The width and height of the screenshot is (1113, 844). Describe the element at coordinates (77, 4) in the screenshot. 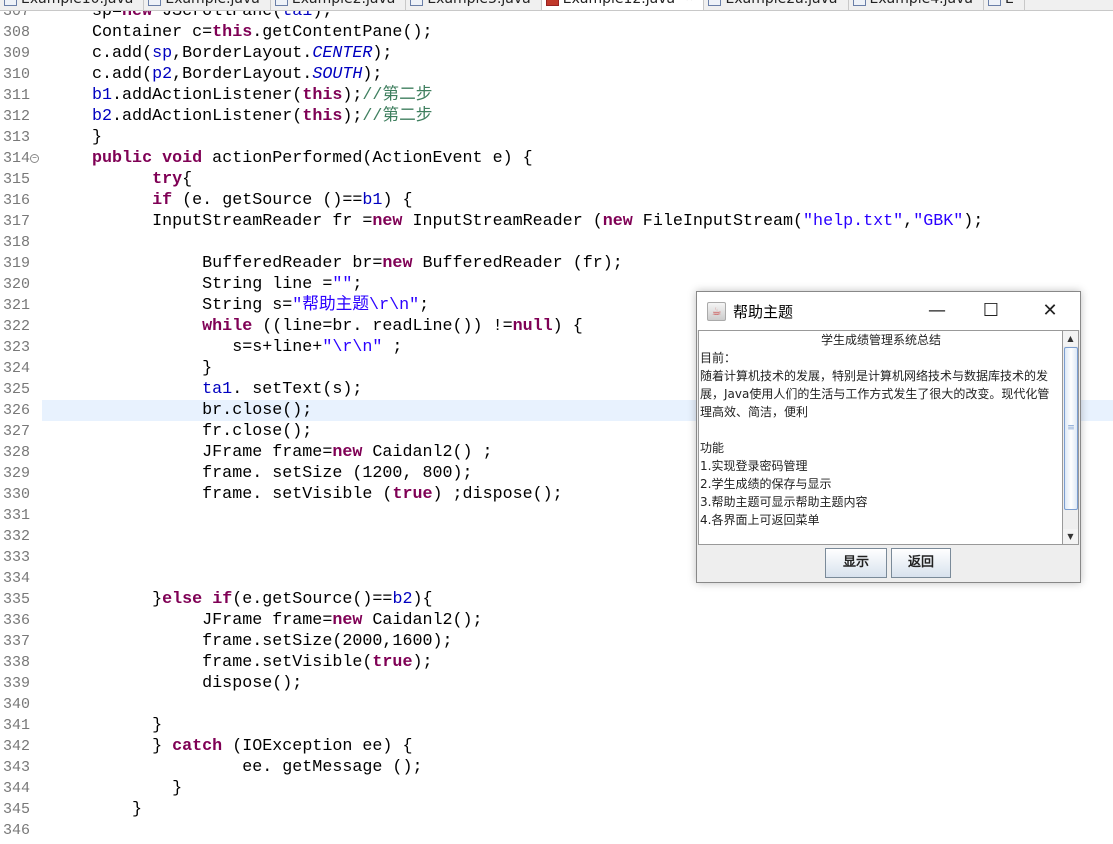

I see `tab-label: Example10.java` at that location.